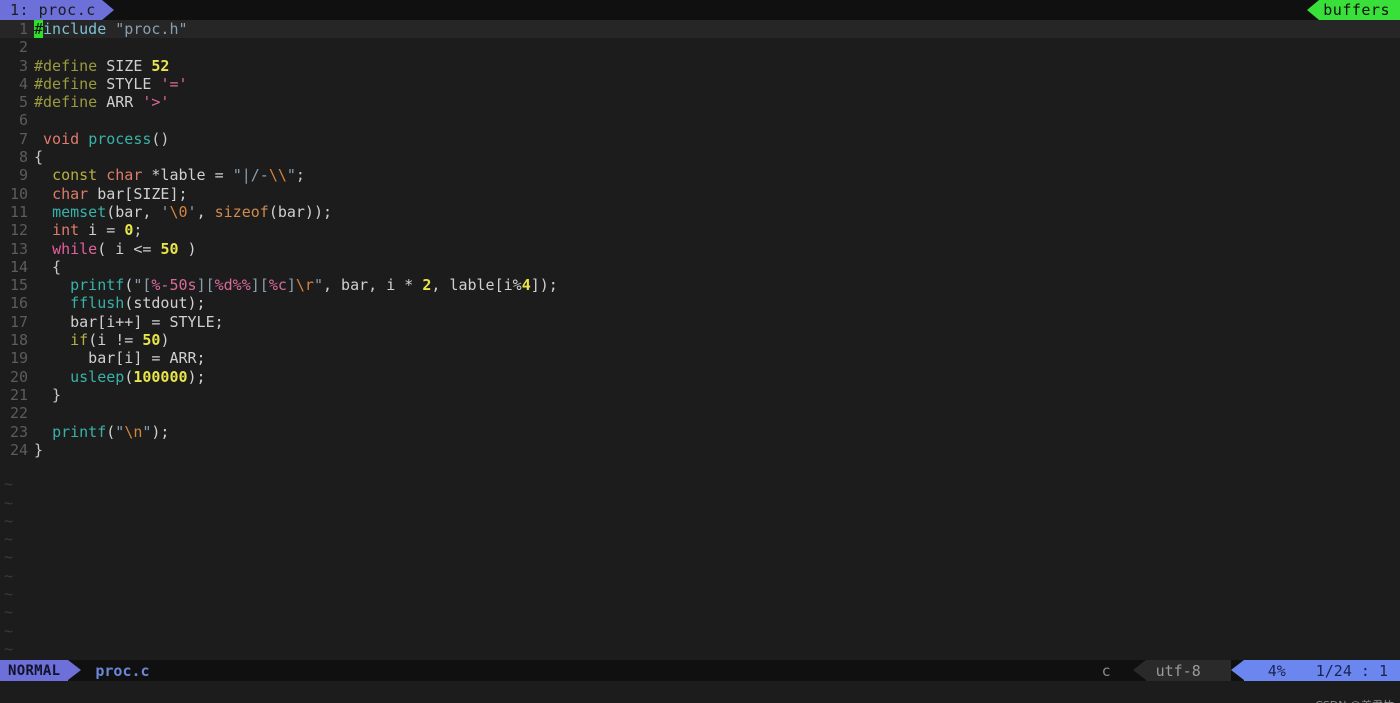 The width and height of the screenshot is (1400, 703). Describe the element at coordinates (291, 175) in the screenshot. I see `code-token: "` at that location.